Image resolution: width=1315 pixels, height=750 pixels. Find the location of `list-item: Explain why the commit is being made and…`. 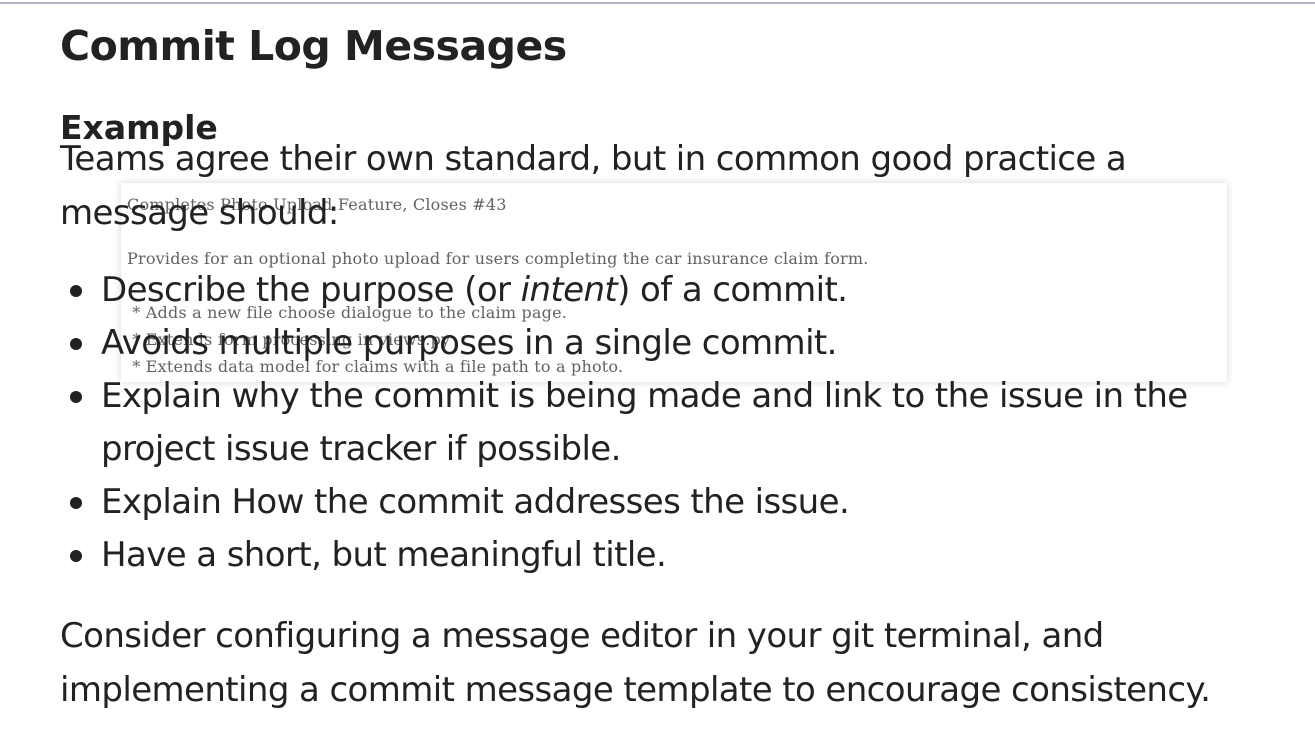

list-item: Explain why the commit is being made and… is located at coordinates (685, 423).